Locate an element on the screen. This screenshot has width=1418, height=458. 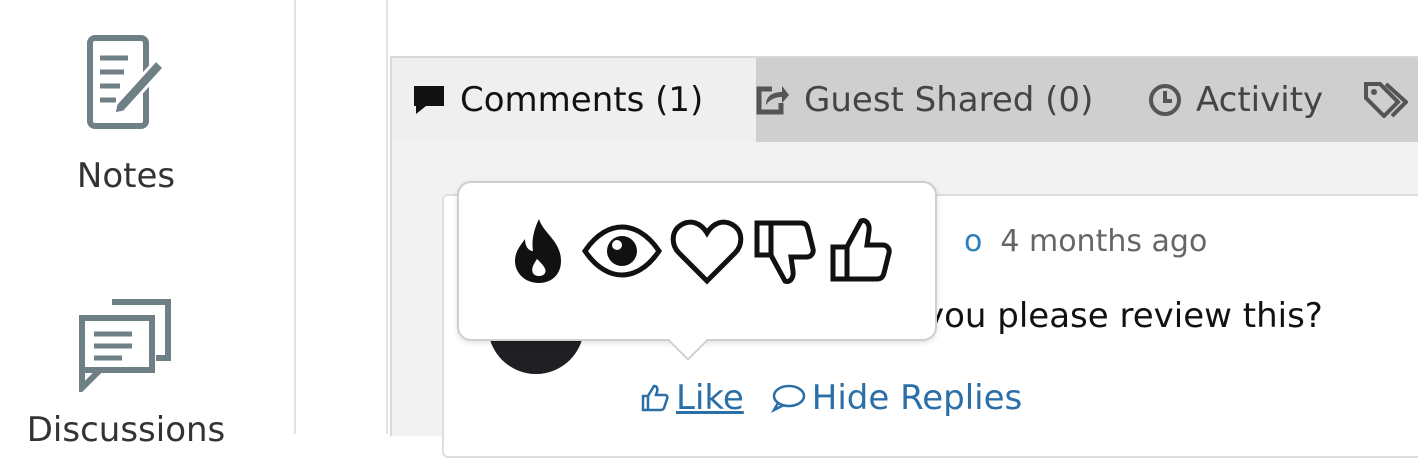
tab-comments: Comments (1) is located at coordinates (574, 100).